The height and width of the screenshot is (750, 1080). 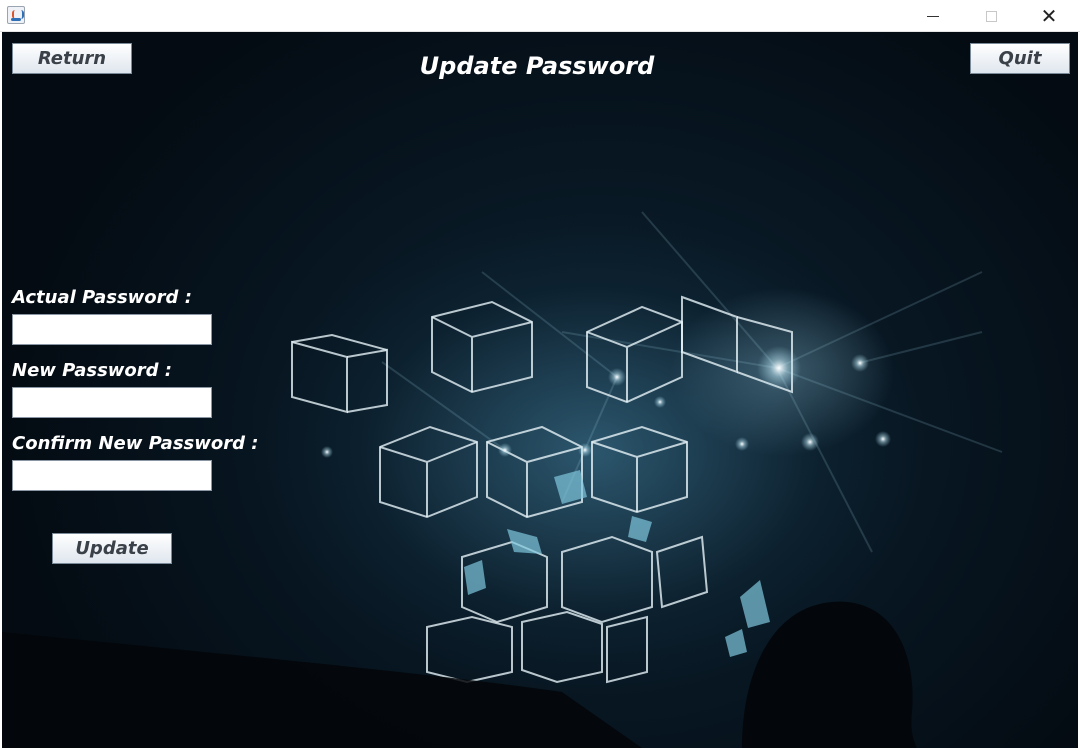 What do you see at coordinates (537, 66) in the screenshot?
I see `page-title: Update Password` at bounding box center [537, 66].